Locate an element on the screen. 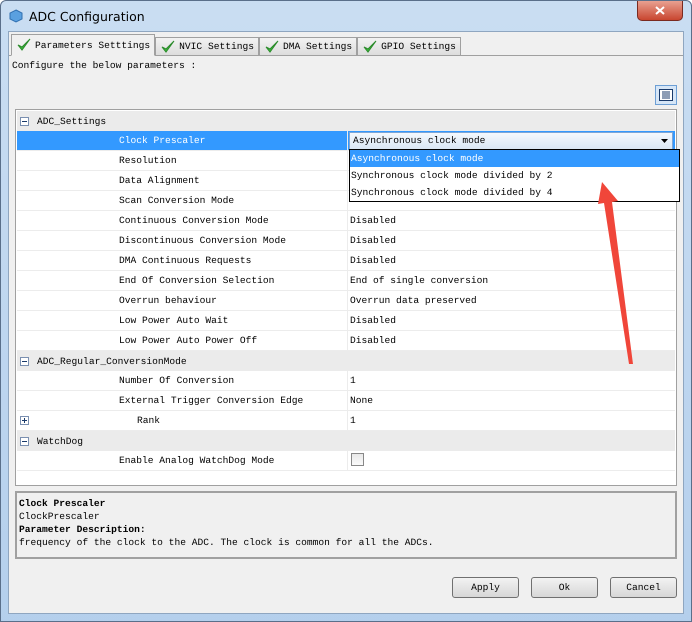  description-title: Clock Prescaler is located at coordinates (62, 503).